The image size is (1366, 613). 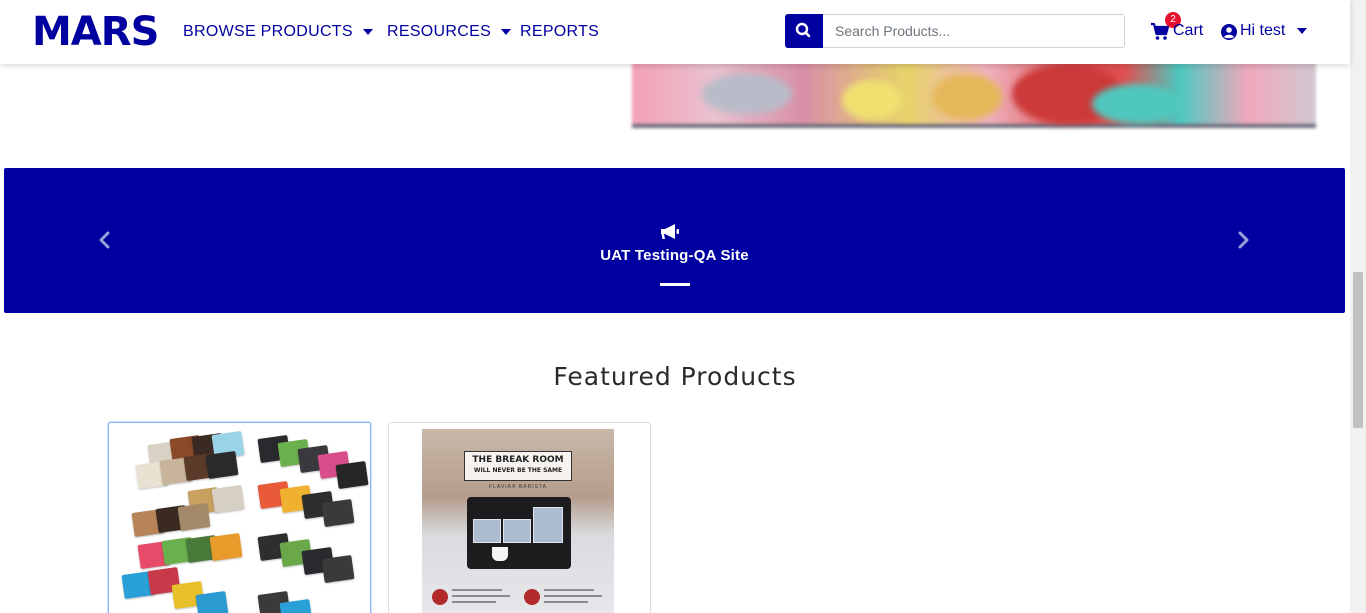 What do you see at coordinates (1263, 30) in the screenshot?
I see `user-greeting-text: Hi test` at bounding box center [1263, 30].